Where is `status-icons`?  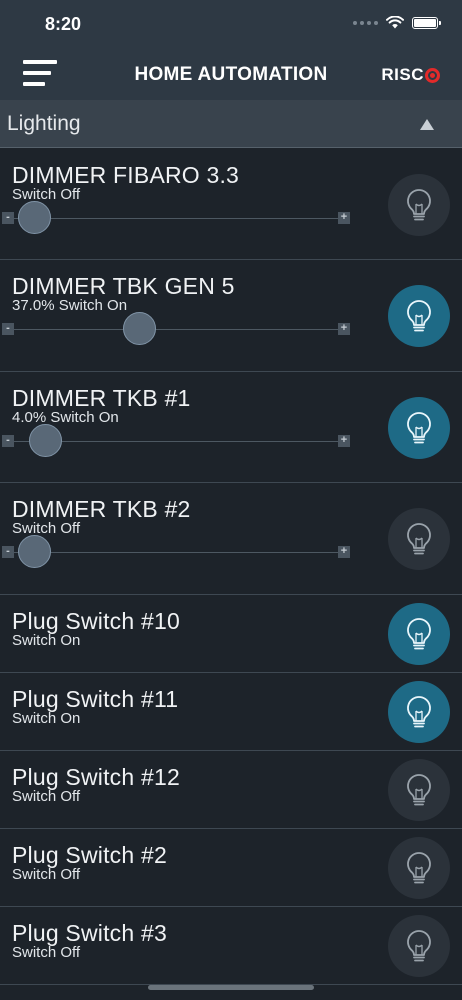
status-icons is located at coordinates (397, 22).